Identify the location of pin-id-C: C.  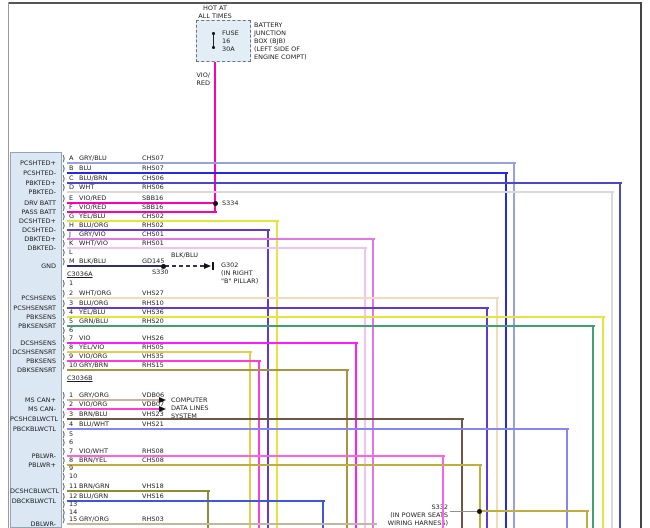
(71, 178).